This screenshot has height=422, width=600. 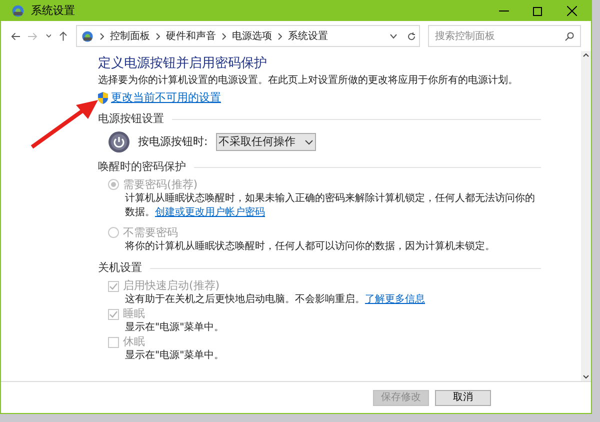 What do you see at coordinates (119, 142) in the screenshot?
I see `power-icon` at bounding box center [119, 142].